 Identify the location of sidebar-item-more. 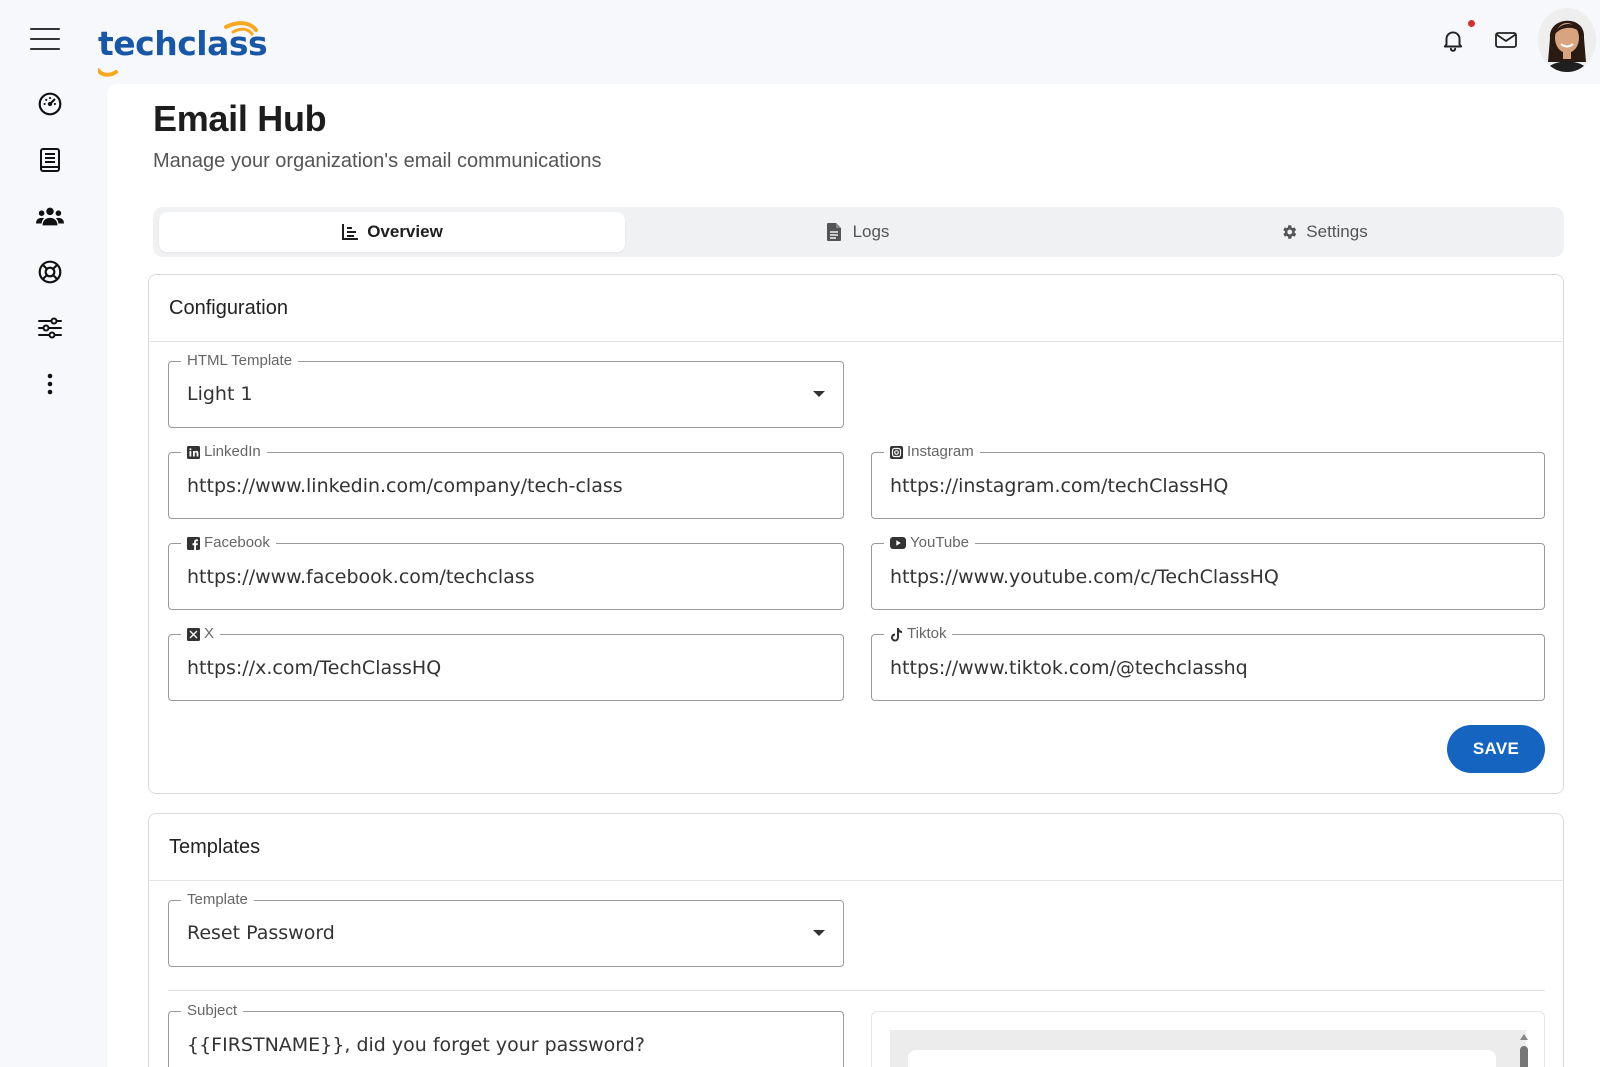
(50, 384).